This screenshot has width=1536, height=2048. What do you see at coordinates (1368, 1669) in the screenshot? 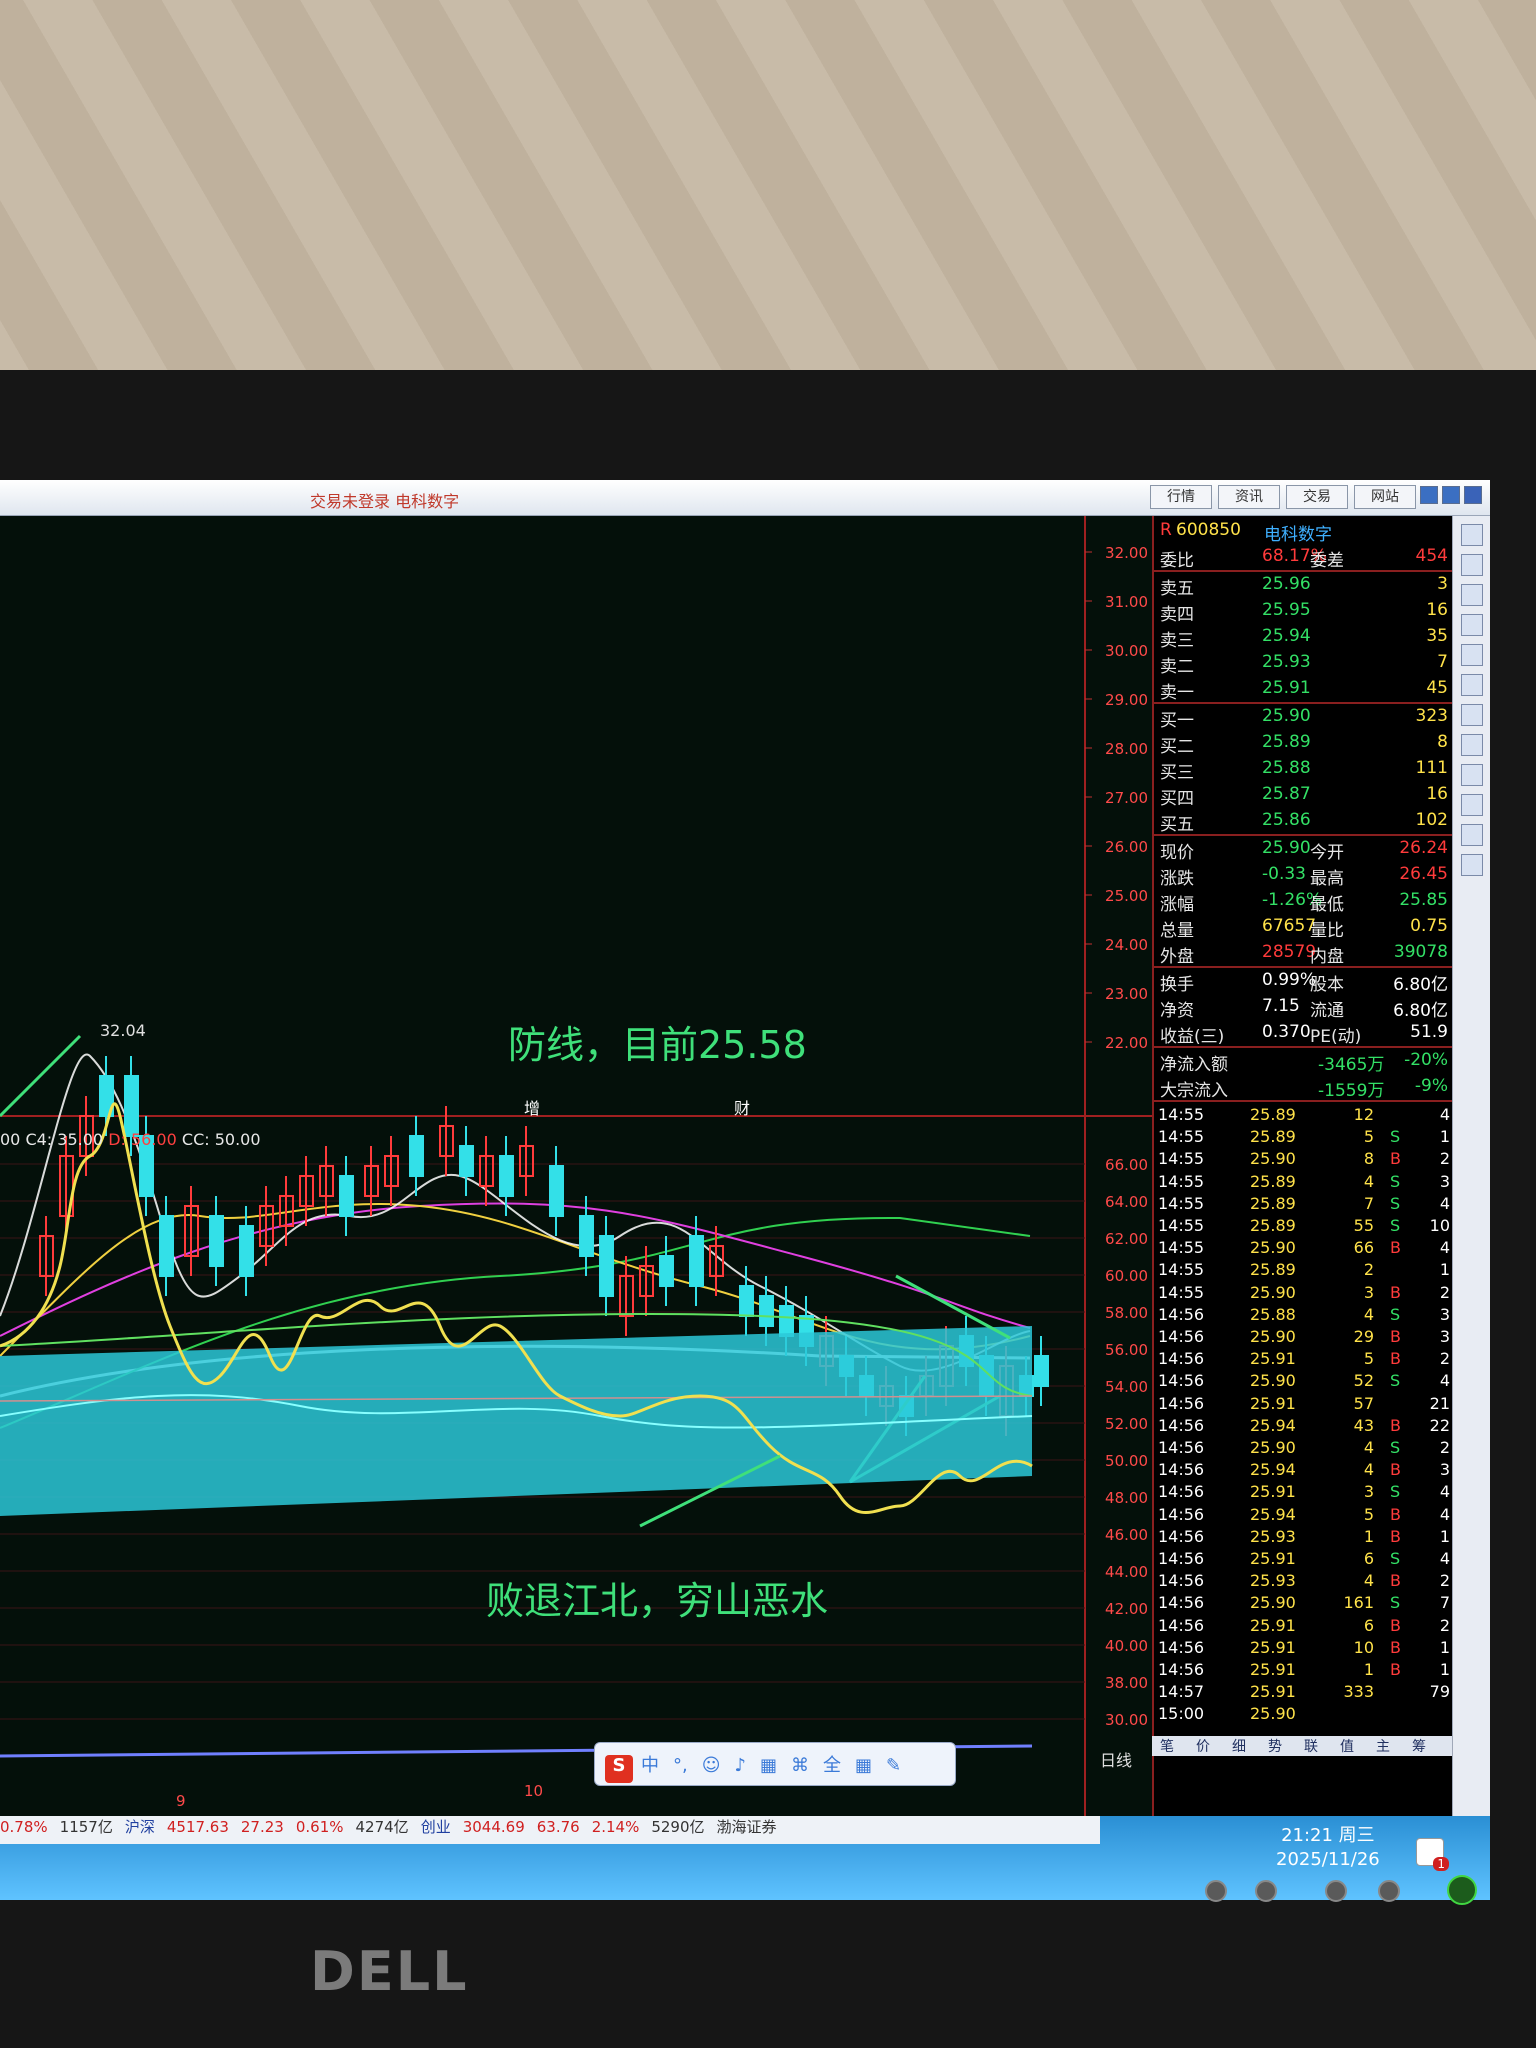
I see `tick-volume: 1` at bounding box center [1368, 1669].